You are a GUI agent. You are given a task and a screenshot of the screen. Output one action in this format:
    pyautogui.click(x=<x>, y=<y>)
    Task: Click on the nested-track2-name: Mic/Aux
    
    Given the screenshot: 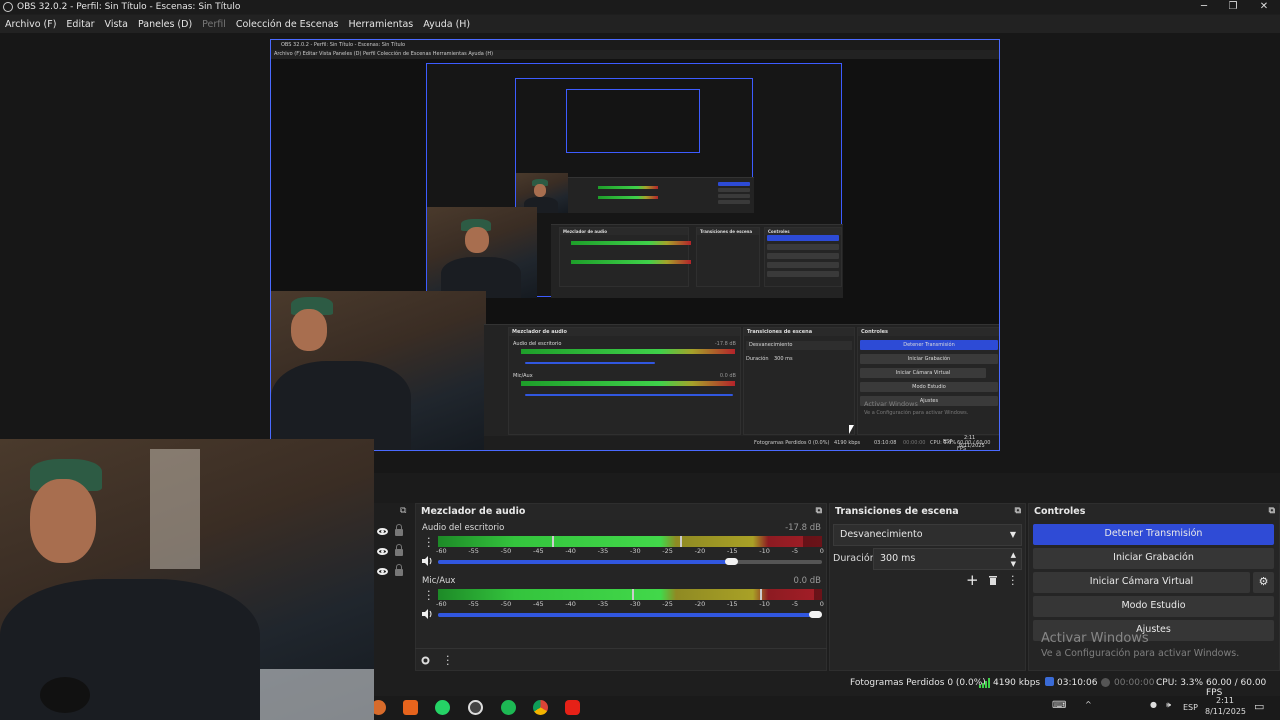 What is the action you would take?
    pyautogui.click(x=523, y=376)
    